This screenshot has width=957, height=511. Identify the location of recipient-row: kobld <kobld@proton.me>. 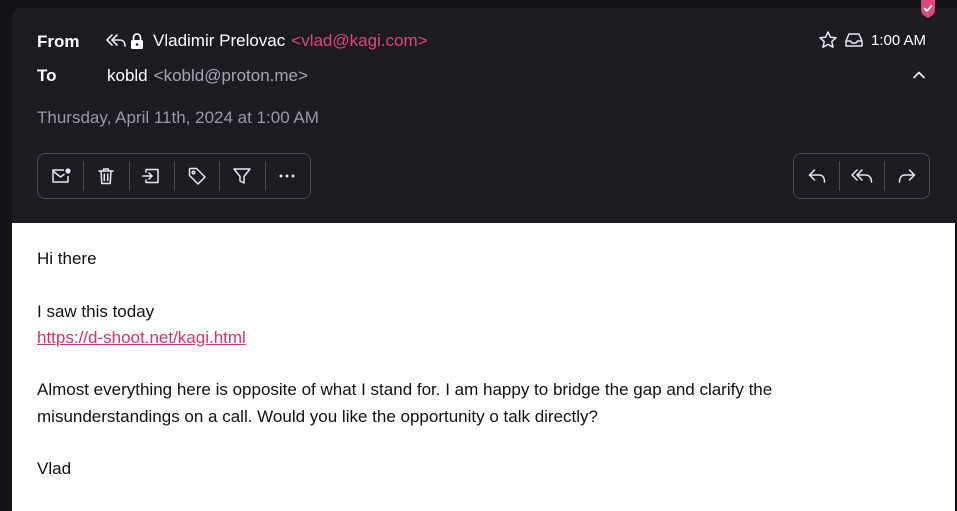
(207, 76).